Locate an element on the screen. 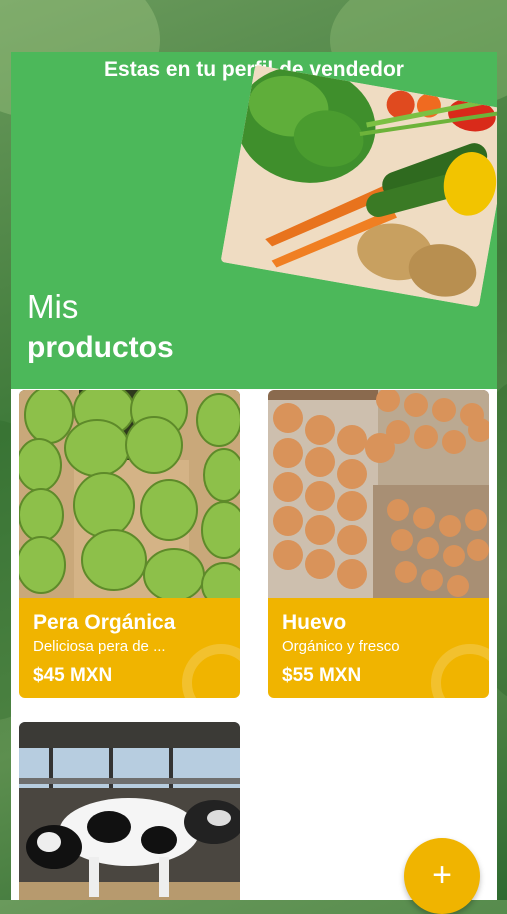  product-card-milk is located at coordinates (129, 811).